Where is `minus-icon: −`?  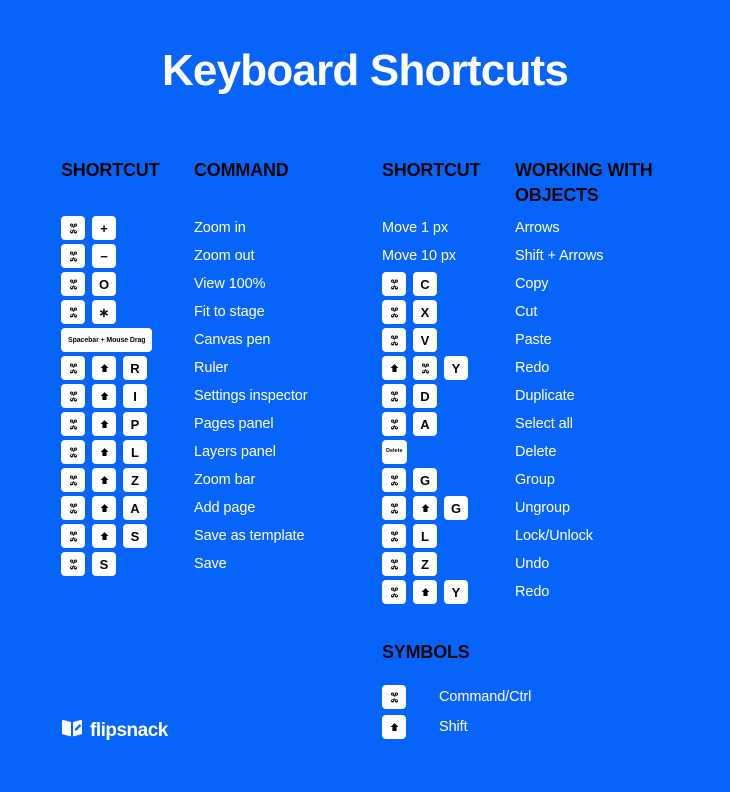 minus-icon: − is located at coordinates (104, 256).